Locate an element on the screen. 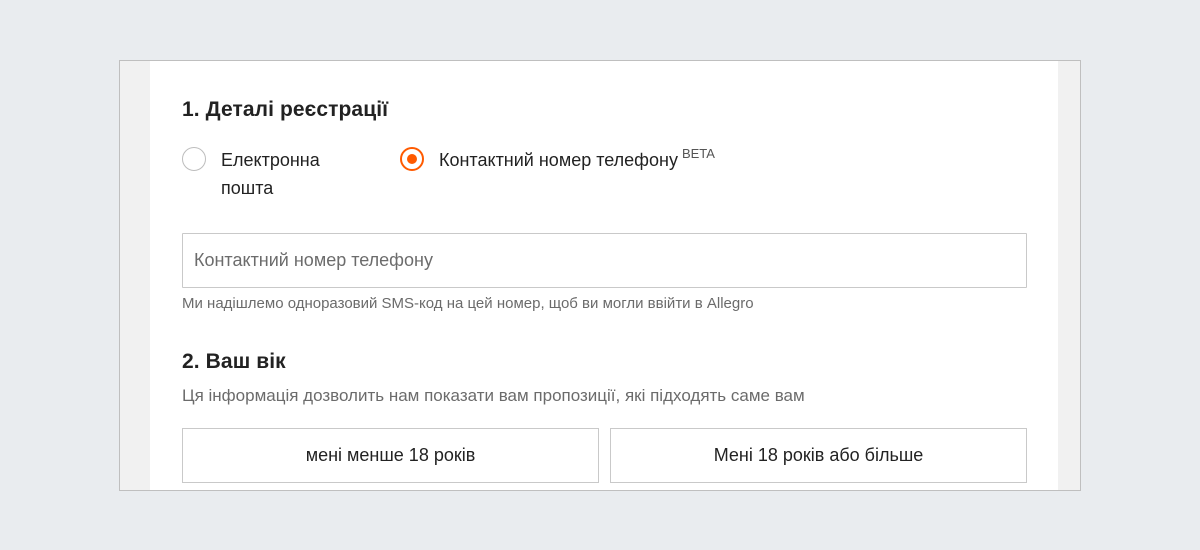 This screenshot has height=550, width=1200. radio-unchecked-icon is located at coordinates (194, 159).